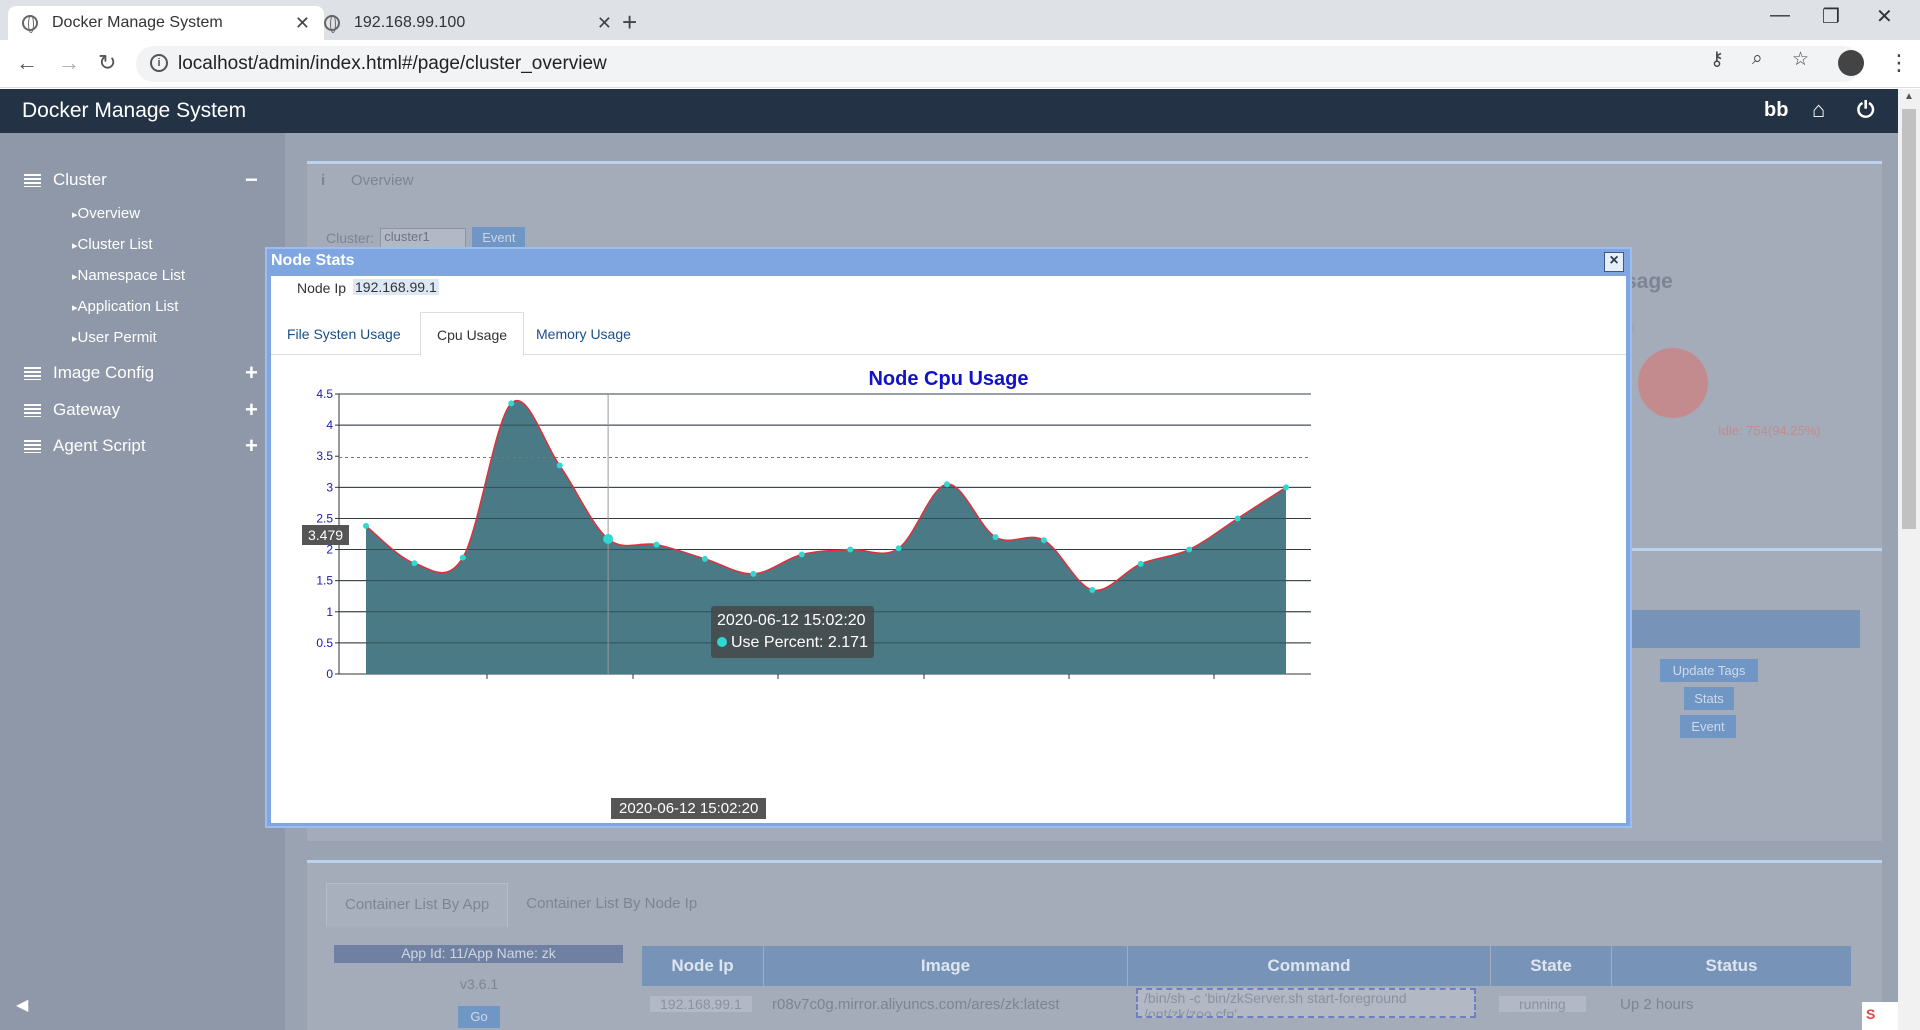  I want to click on close-icon: ×, so click(1614, 262).